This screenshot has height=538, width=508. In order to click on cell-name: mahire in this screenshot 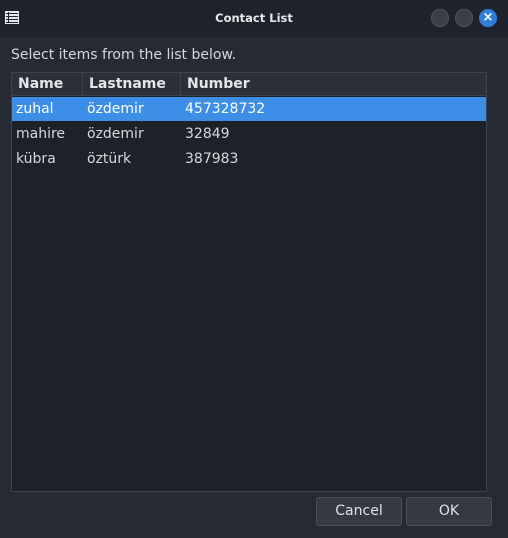, I will do `click(41, 134)`.